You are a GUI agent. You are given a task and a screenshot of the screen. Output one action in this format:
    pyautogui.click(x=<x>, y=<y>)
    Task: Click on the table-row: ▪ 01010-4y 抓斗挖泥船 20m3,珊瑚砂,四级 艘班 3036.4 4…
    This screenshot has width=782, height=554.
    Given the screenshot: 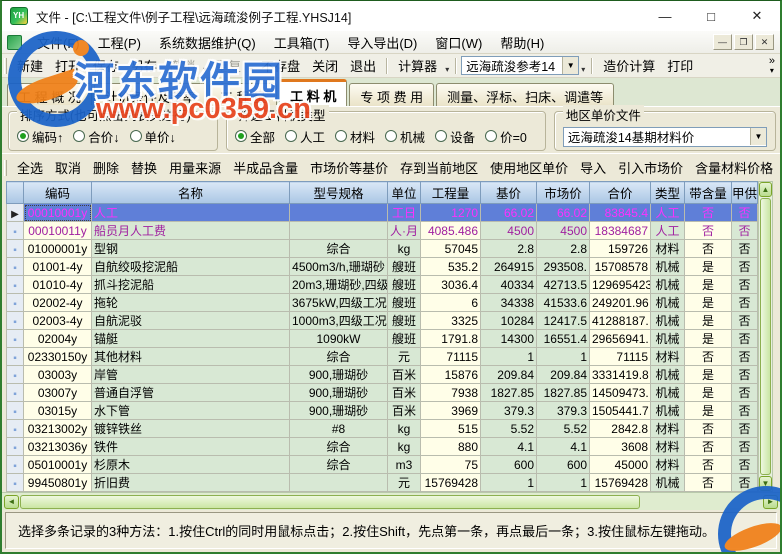 What is the action you would take?
    pyautogui.click(x=382, y=284)
    